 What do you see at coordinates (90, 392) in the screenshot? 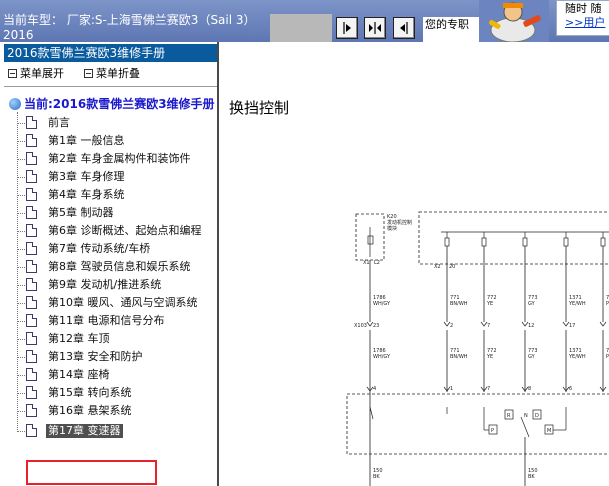
I see `tree-item-label: 第15章 转向系统` at bounding box center [90, 392].